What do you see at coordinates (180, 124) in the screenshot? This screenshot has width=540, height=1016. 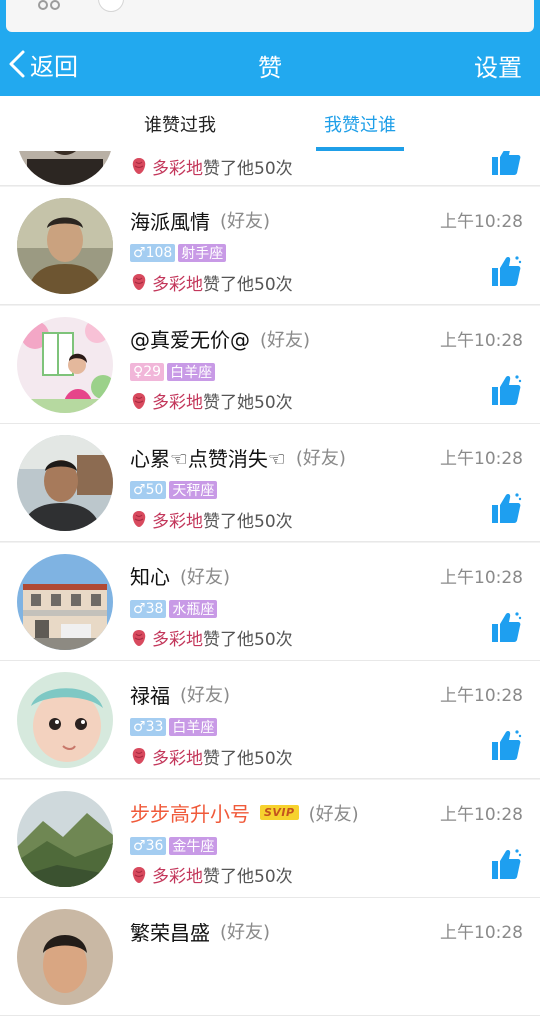 I see `tab-who-liked-me: 谁赞过我` at bounding box center [180, 124].